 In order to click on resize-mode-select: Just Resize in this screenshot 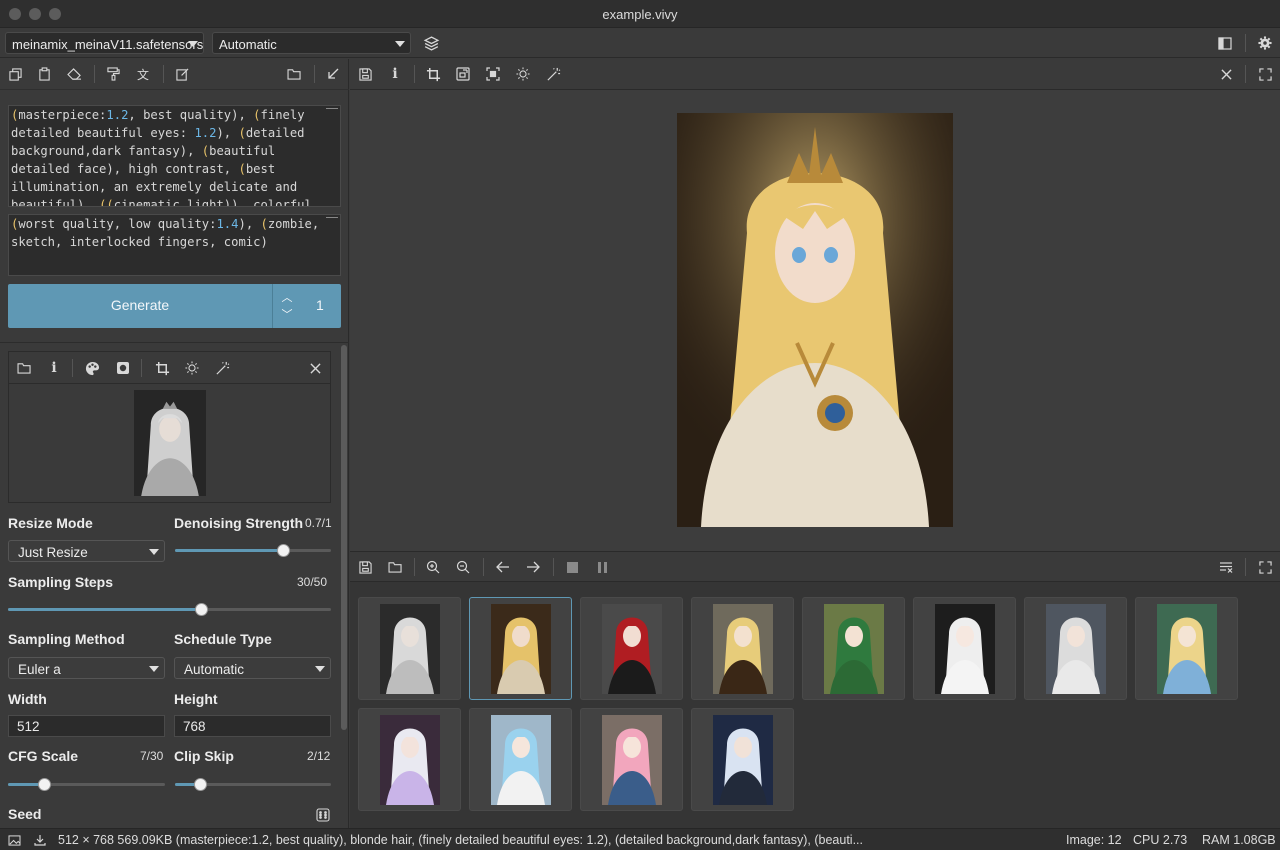, I will do `click(86, 551)`.